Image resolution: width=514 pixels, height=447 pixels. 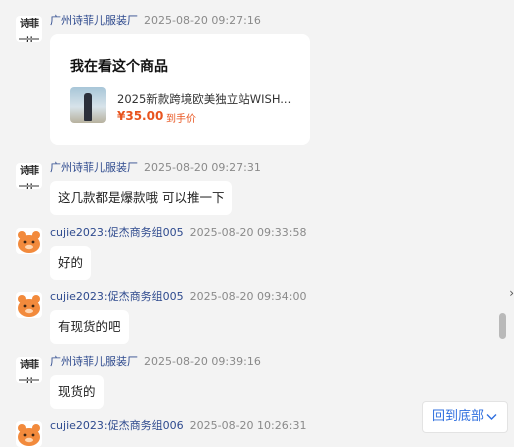 What do you see at coordinates (202, 167) in the screenshot?
I see `message-time: 2025-08-20 09:27:31` at bounding box center [202, 167].